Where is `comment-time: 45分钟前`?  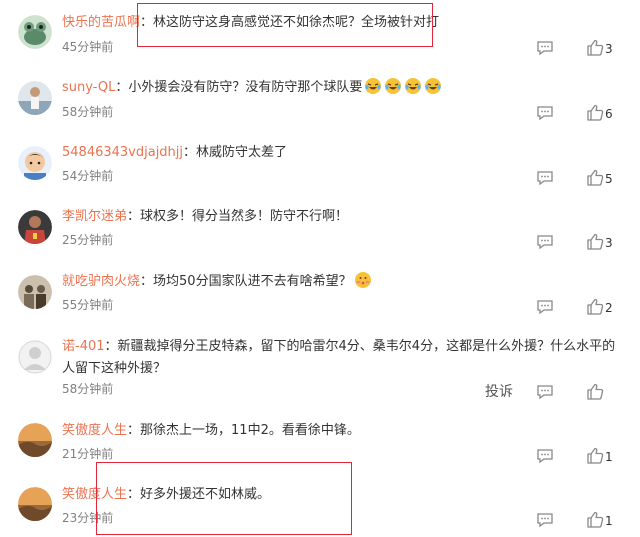
comment-time: 45分钟前 is located at coordinates (88, 47).